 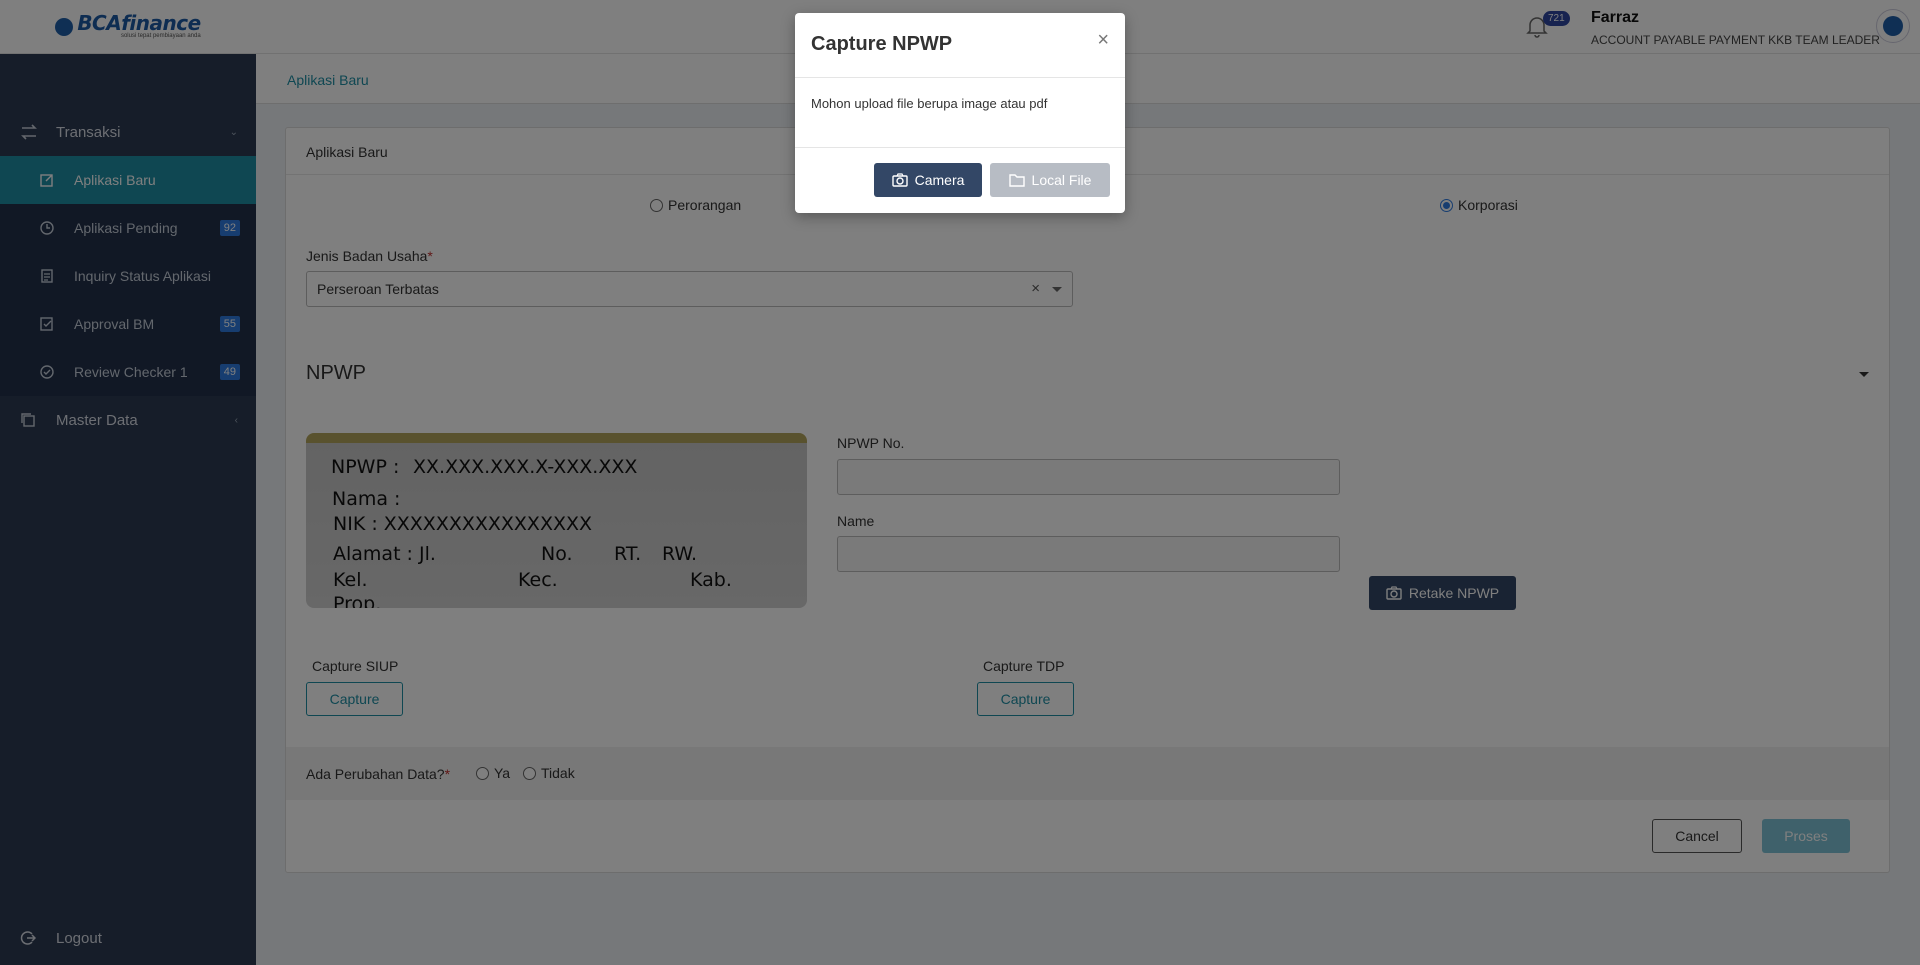 I want to click on modal-message: Mohon upload file berupa image atau pdf, so click(x=929, y=103).